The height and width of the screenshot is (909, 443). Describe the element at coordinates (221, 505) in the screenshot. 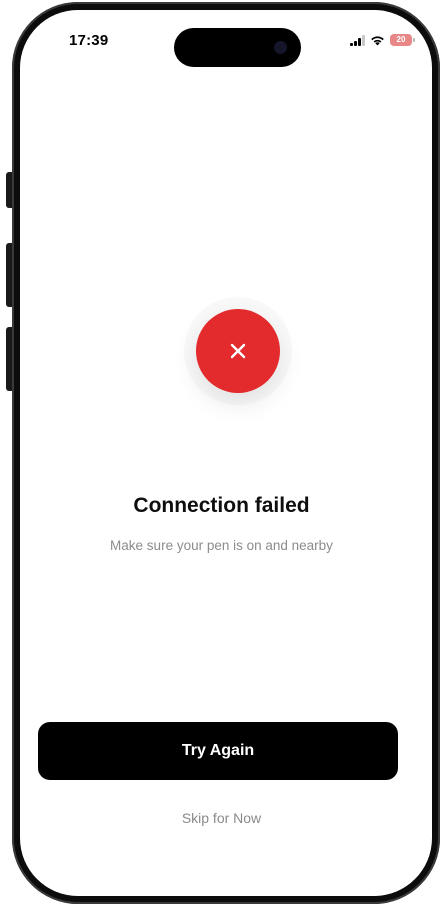

I see `error-title: Connection failed` at that location.